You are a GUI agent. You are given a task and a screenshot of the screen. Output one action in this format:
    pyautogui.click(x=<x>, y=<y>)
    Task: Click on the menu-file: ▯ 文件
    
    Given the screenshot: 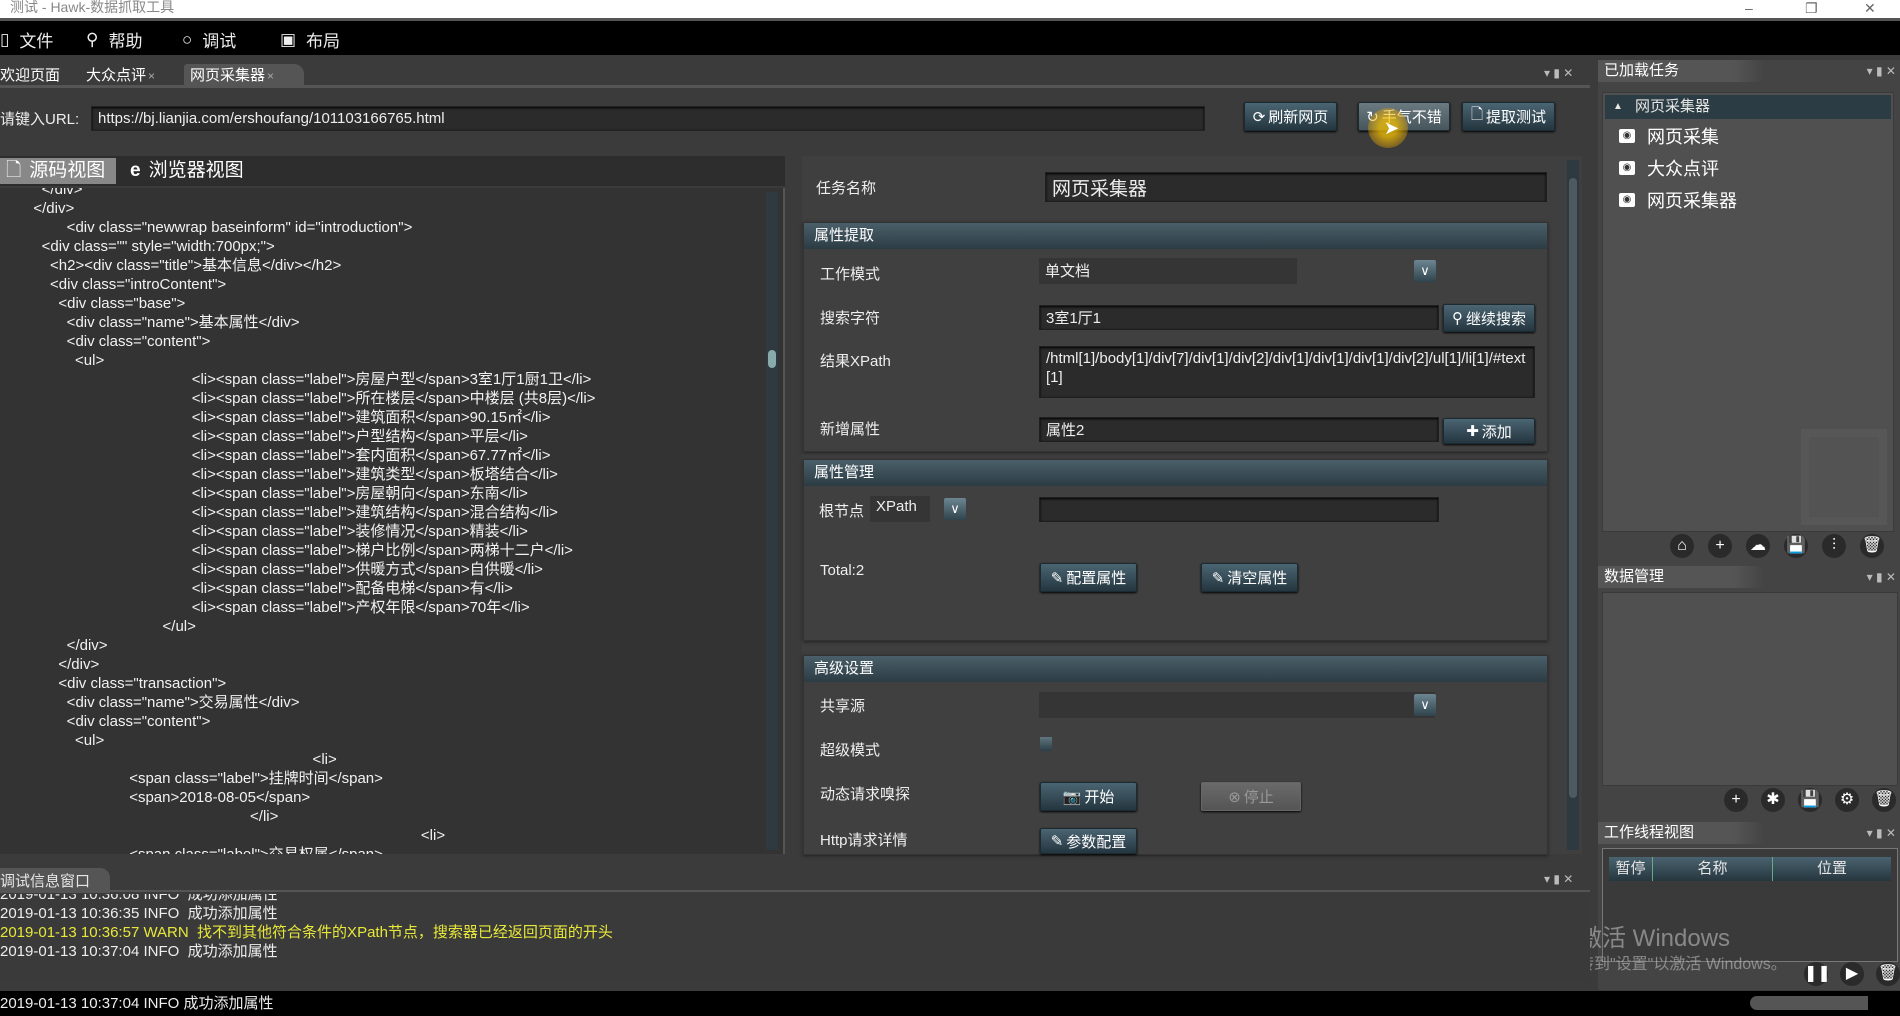 What is the action you would take?
    pyautogui.click(x=26, y=39)
    